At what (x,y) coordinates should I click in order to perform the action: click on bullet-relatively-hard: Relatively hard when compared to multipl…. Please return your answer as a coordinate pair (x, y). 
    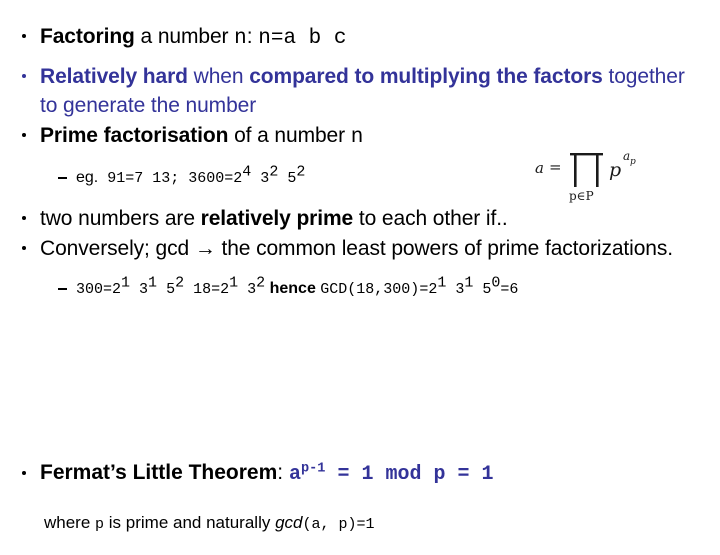
    Looking at the image, I should click on (360, 91).